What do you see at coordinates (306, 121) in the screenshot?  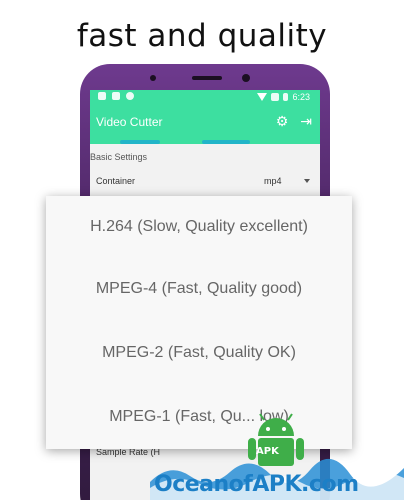 I see `exit-icon: ⇥` at bounding box center [306, 121].